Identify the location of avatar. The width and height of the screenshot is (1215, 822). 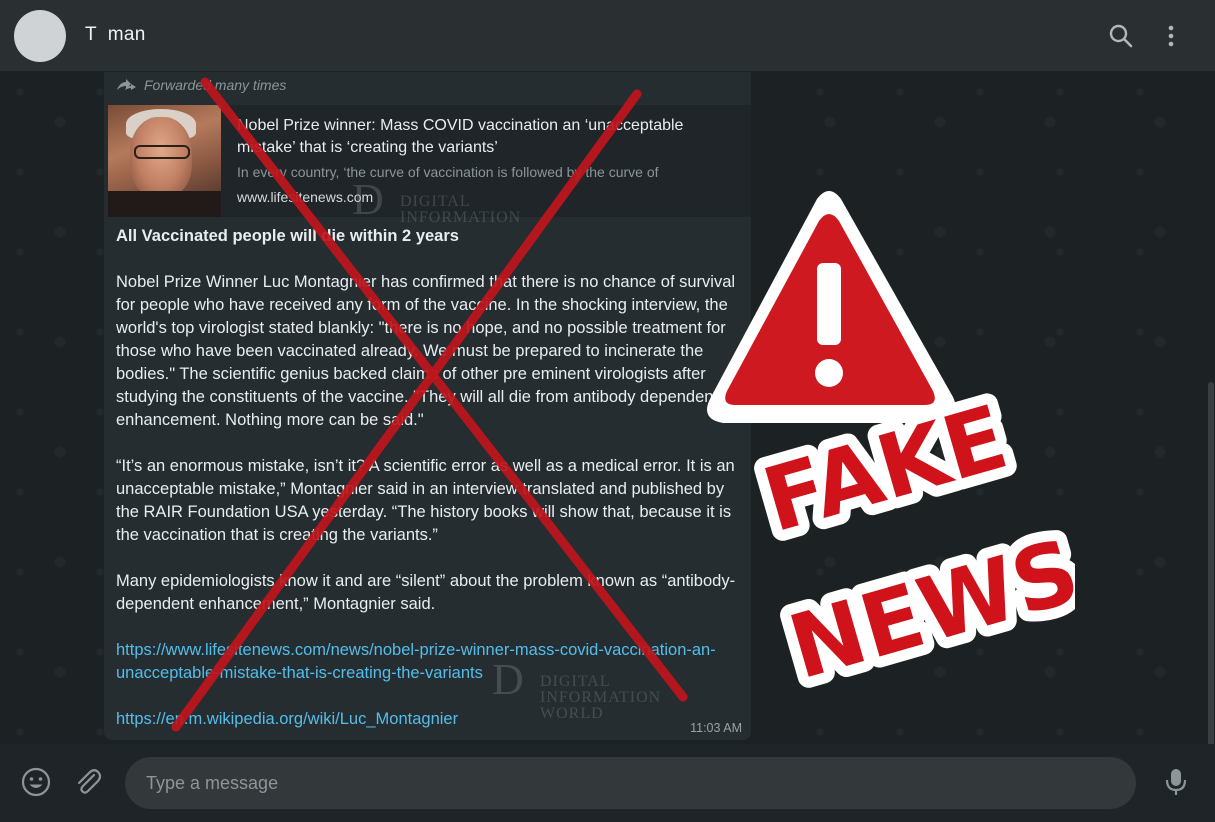
(40, 36).